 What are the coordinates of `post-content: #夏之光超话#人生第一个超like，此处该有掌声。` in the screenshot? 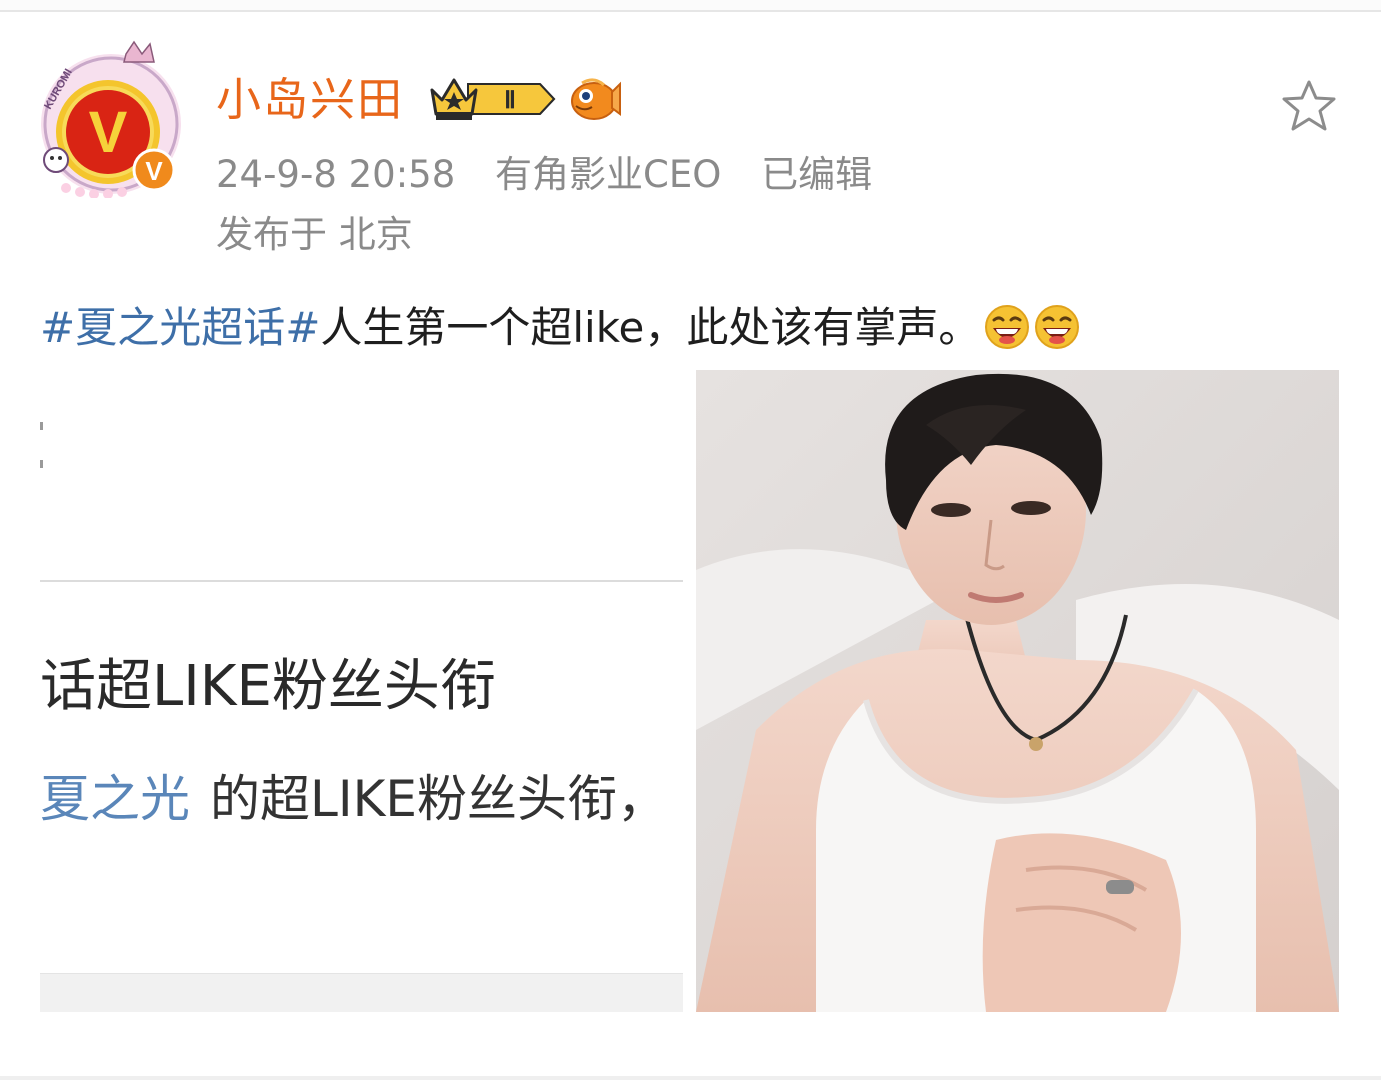 It's located at (560, 328).